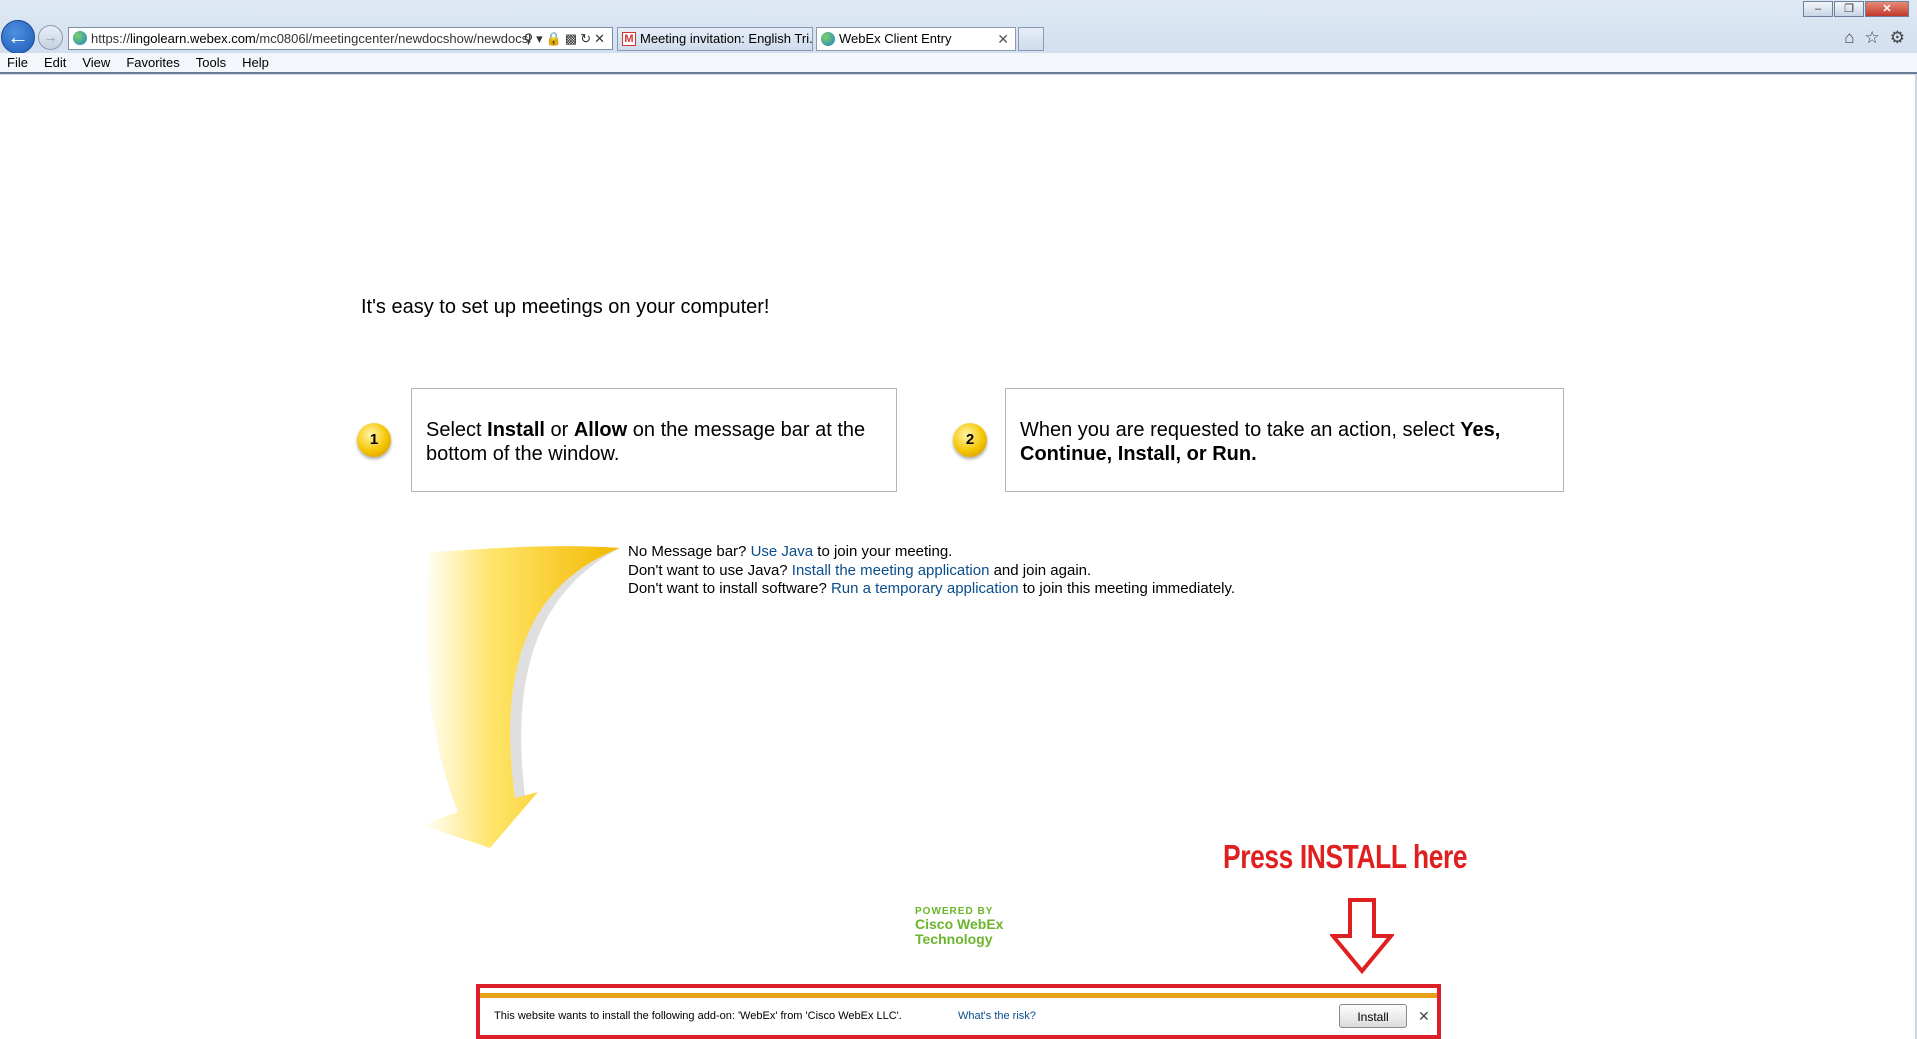  Describe the element at coordinates (1345, 856) in the screenshot. I see `press-install-annotation: Press INSTALL here` at that location.